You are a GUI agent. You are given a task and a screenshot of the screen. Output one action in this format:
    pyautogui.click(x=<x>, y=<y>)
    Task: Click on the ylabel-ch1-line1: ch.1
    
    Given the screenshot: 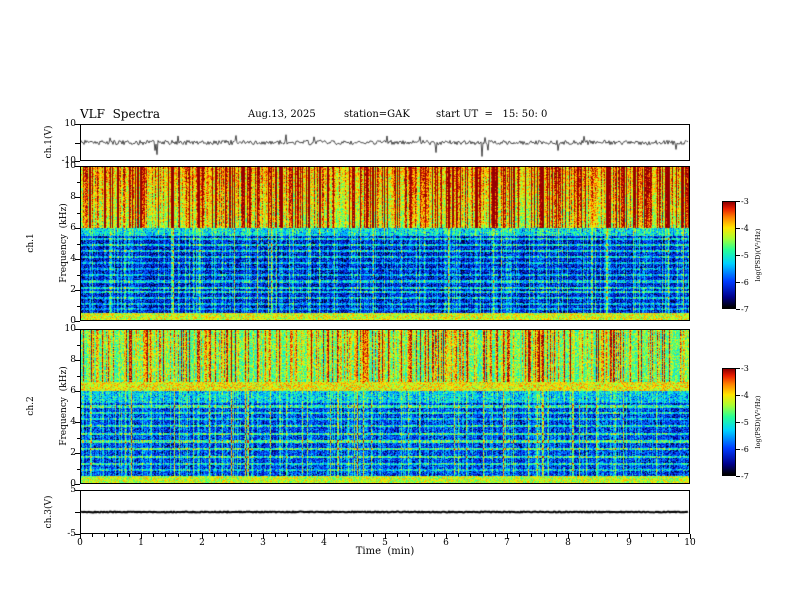 What is the action you would take?
    pyautogui.click(x=31, y=243)
    